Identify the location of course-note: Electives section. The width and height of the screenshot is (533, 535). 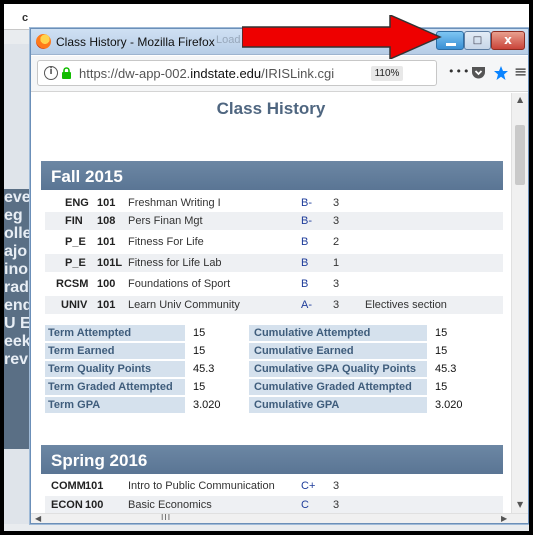
(406, 305).